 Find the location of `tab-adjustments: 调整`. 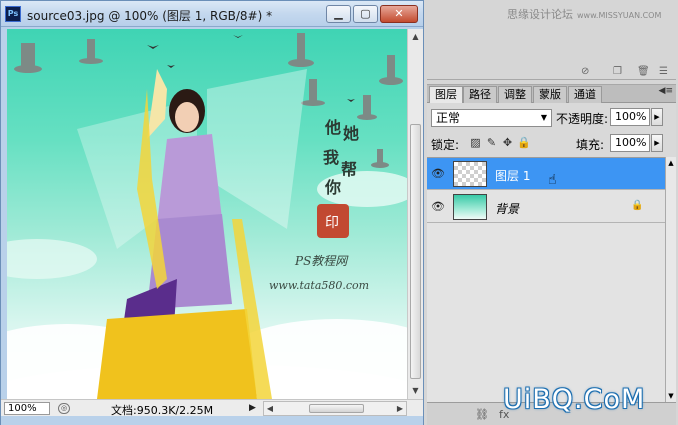

tab-adjustments: 调整 is located at coordinates (515, 94).